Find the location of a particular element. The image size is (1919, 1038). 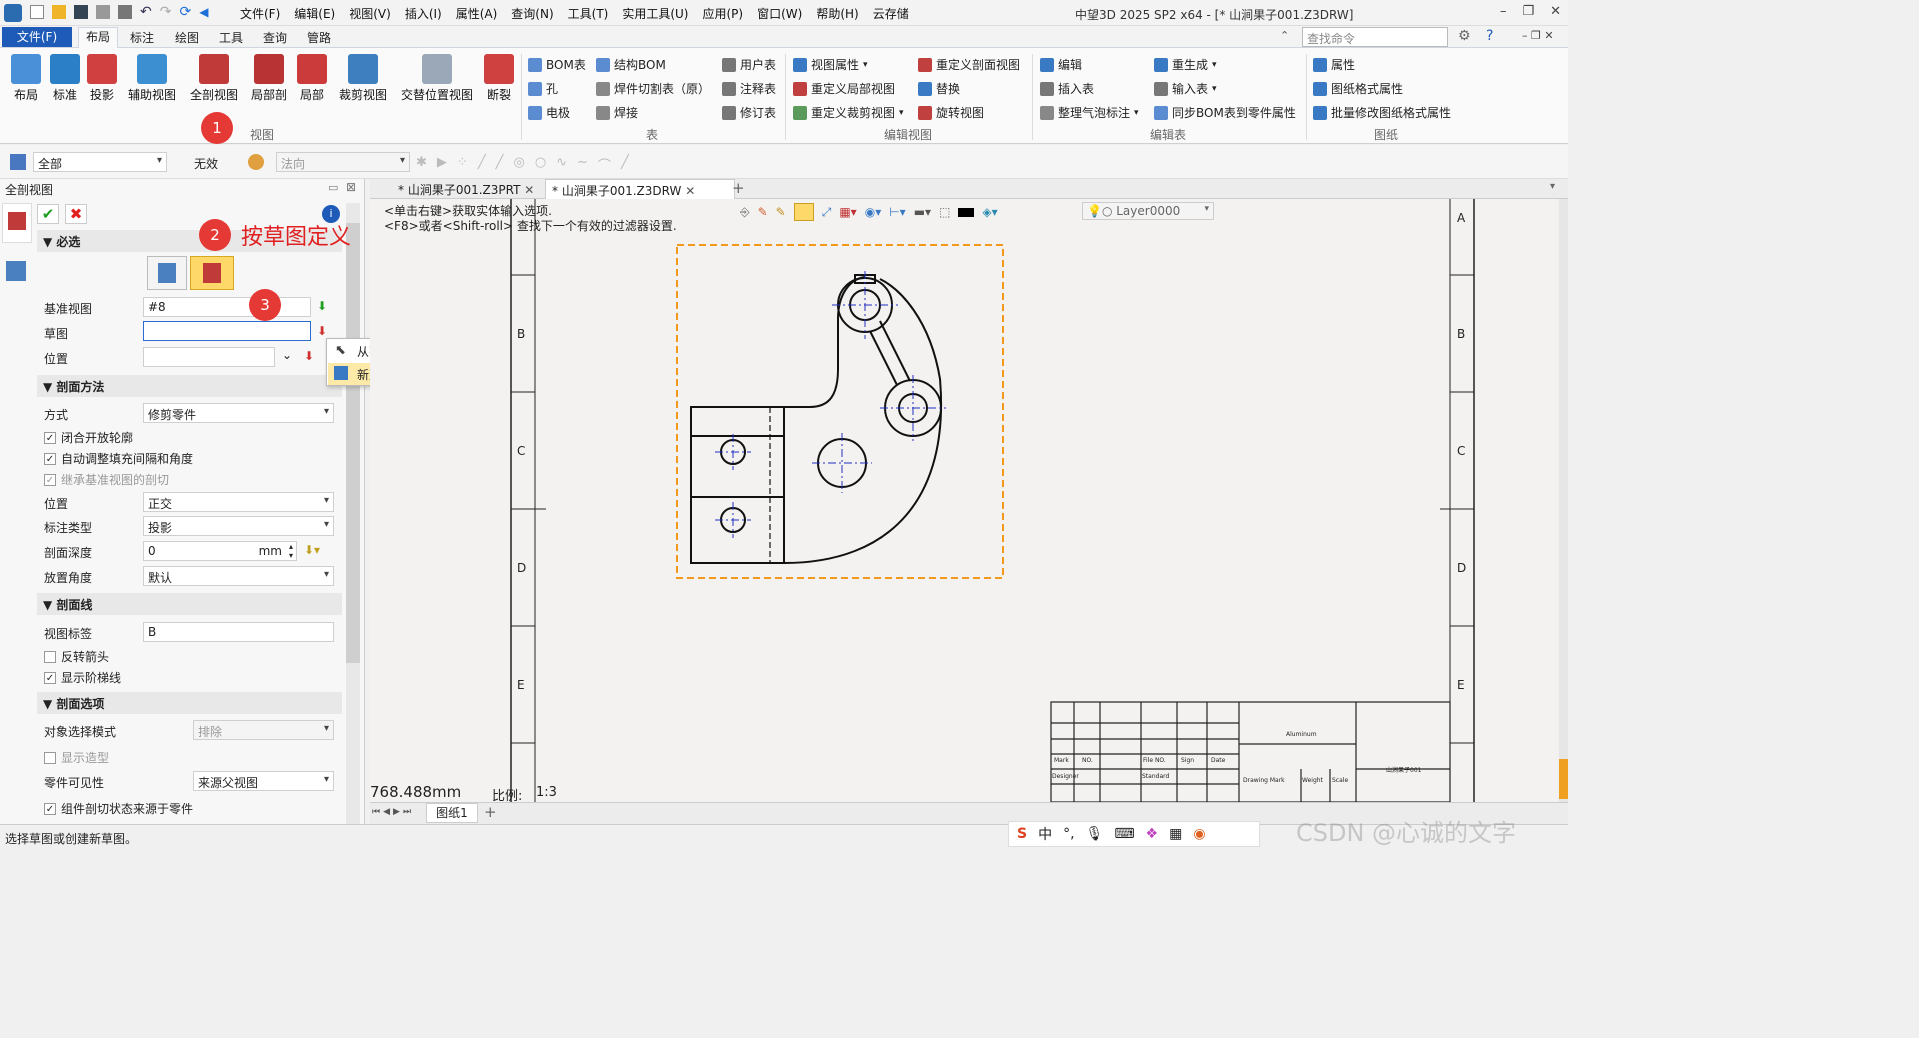

open-folder-icon is located at coordinates (59, 12).